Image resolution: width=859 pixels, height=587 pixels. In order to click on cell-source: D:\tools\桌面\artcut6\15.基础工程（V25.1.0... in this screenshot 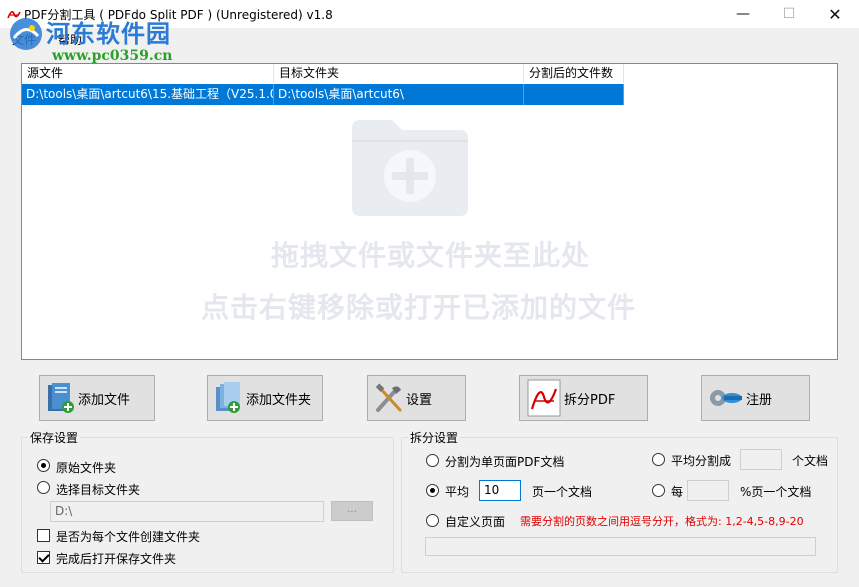, I will do `click(148, 94)`.